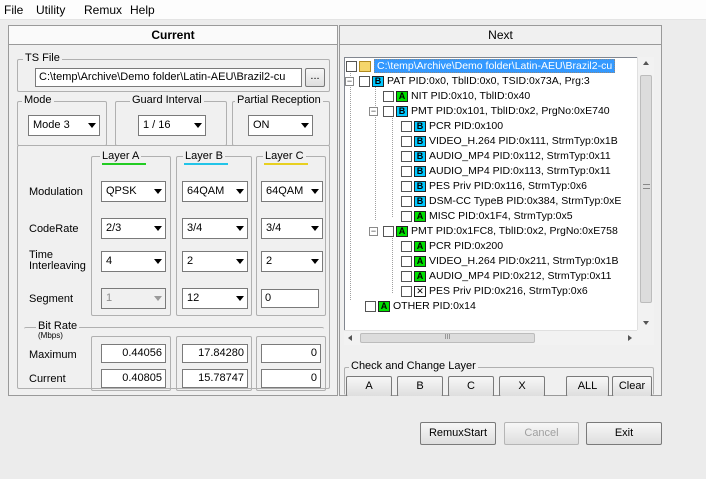  I want to click on time-interleaving-label-2: Interleaving, so click(57, 266).